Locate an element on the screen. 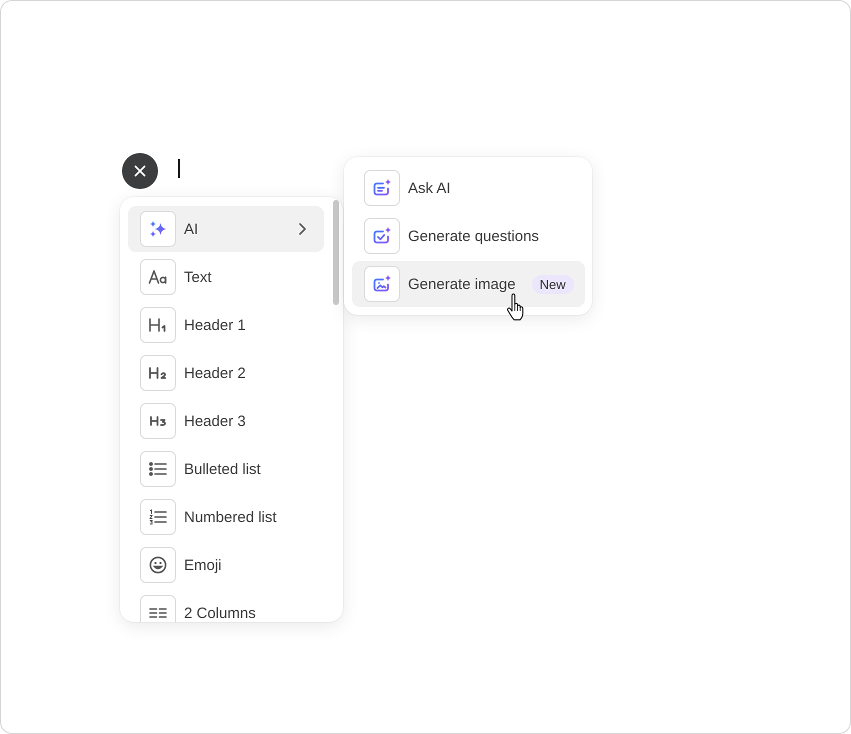 This screenshot has width=851, height=734. text-caret is located at coordinates (179, 168).